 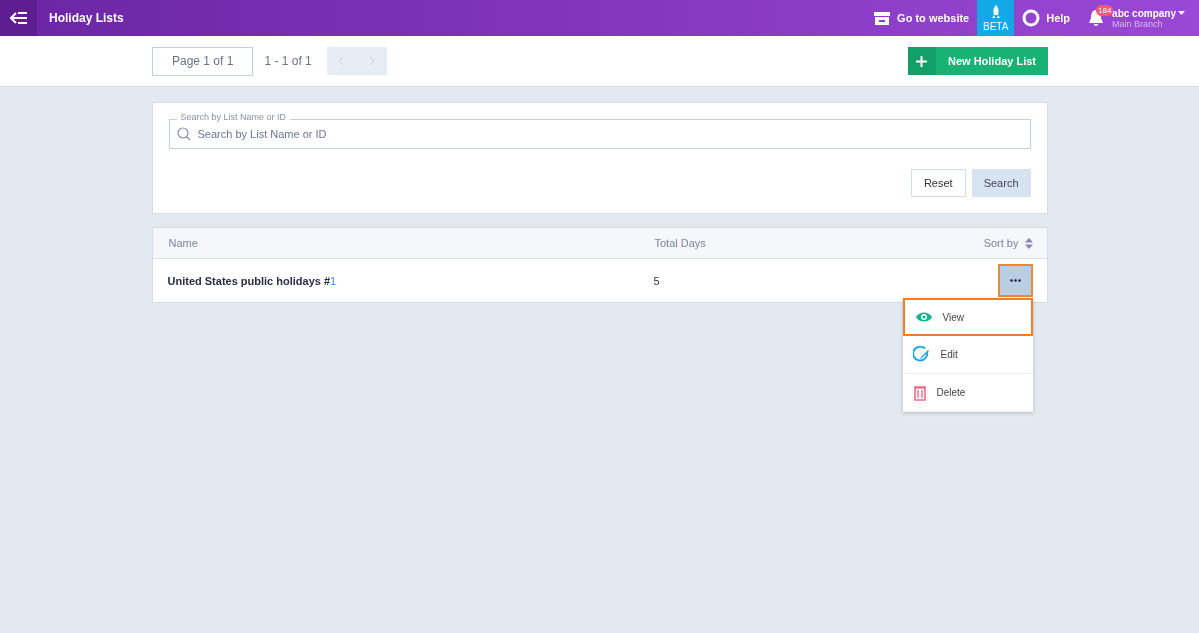 What do you see at coordinates (1001, 183) in the screenshot?
I see `search-button: Search` at bounding box center [1001, 183].